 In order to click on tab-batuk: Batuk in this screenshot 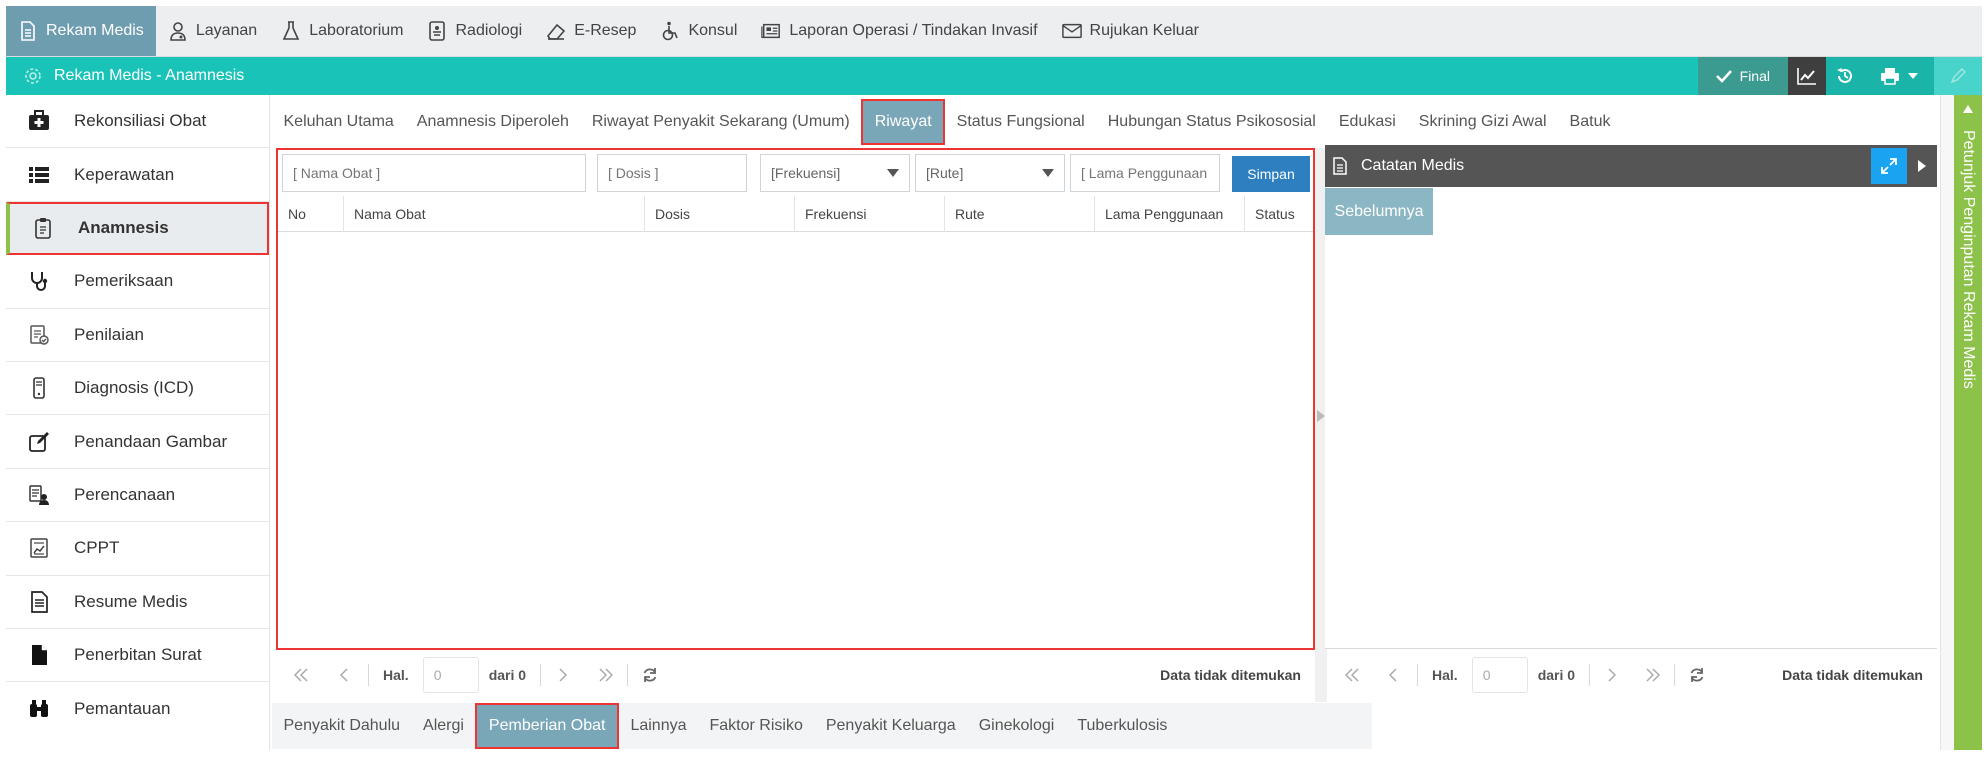, I will do `click(1590, 122)`.